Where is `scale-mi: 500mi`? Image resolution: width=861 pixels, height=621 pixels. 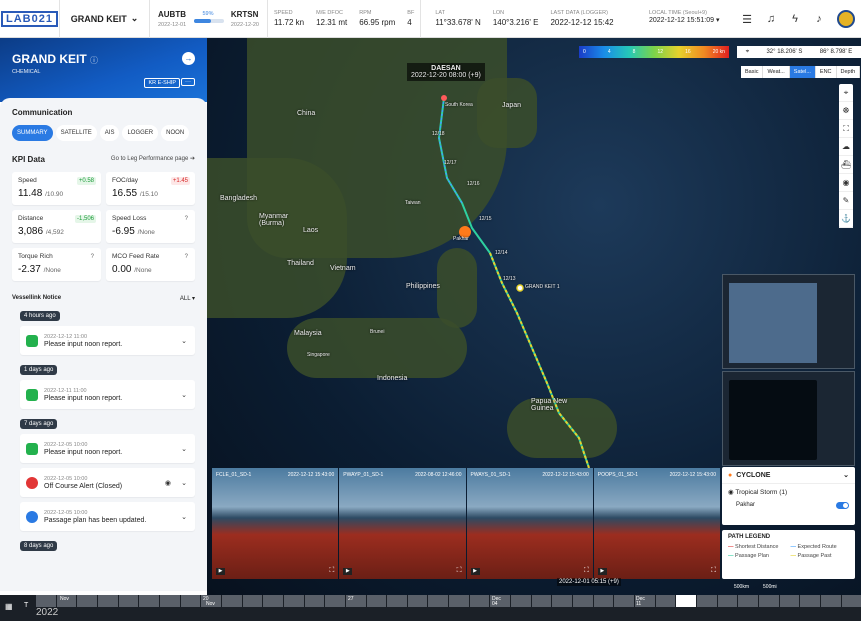
scale-mi: 500mi is located at coordinates (770, 587).